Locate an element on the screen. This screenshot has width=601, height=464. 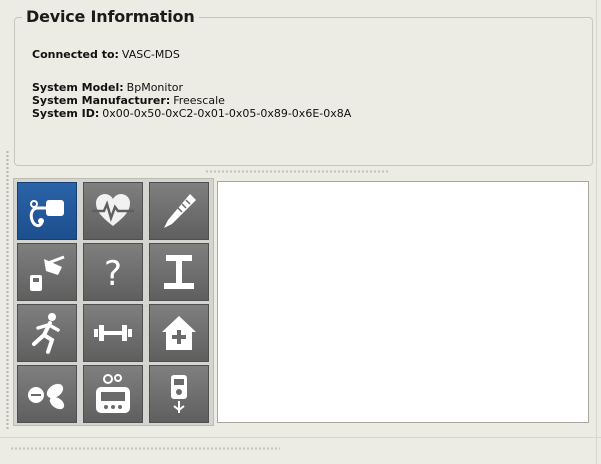
question-icon: ? is located at coordinates (113, 274).